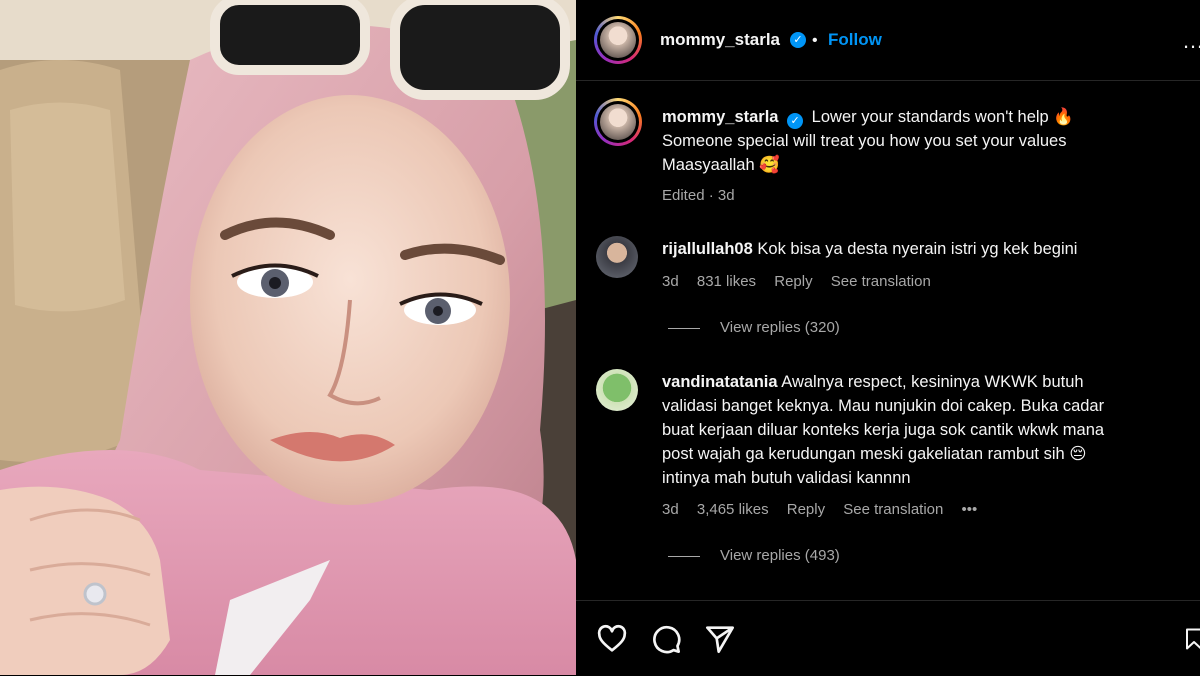 The image size is (1200, 676). What do you see at coordinates (720, 117) in the screenshot?
I see `caption-username: mommy_starla` at bounding box center [720, 117].